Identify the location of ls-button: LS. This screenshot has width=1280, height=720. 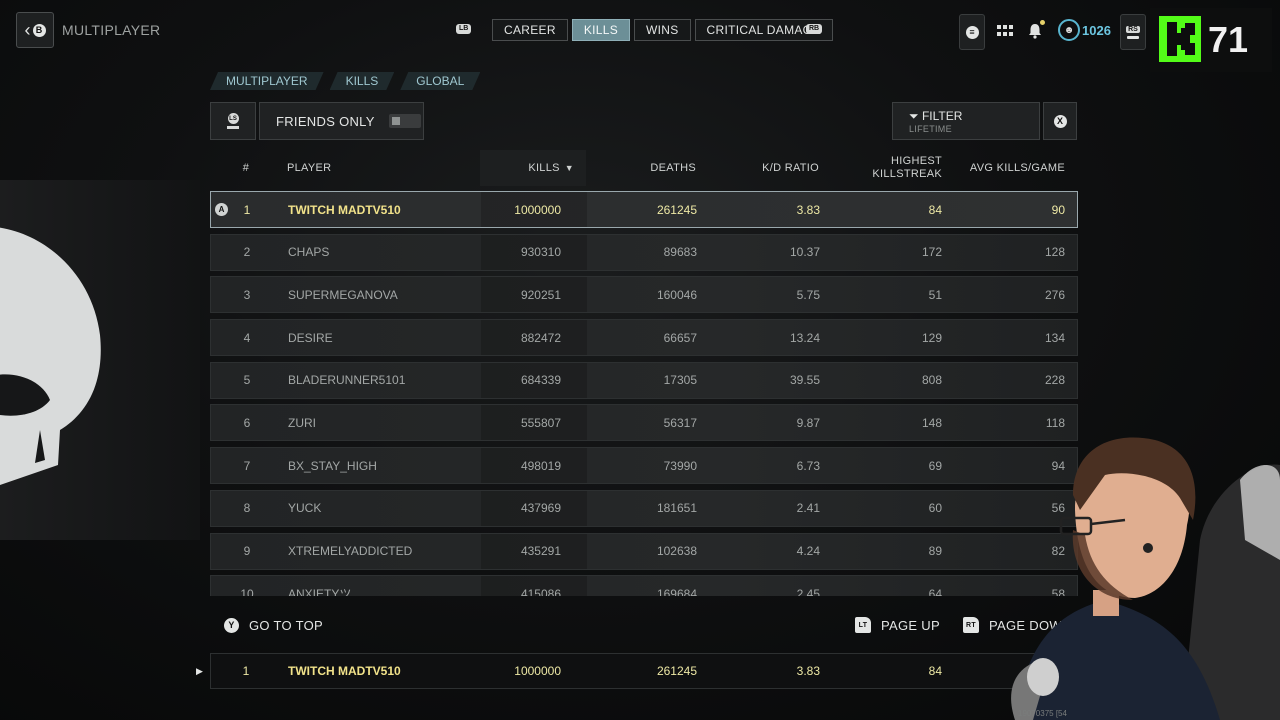
(233, 121).